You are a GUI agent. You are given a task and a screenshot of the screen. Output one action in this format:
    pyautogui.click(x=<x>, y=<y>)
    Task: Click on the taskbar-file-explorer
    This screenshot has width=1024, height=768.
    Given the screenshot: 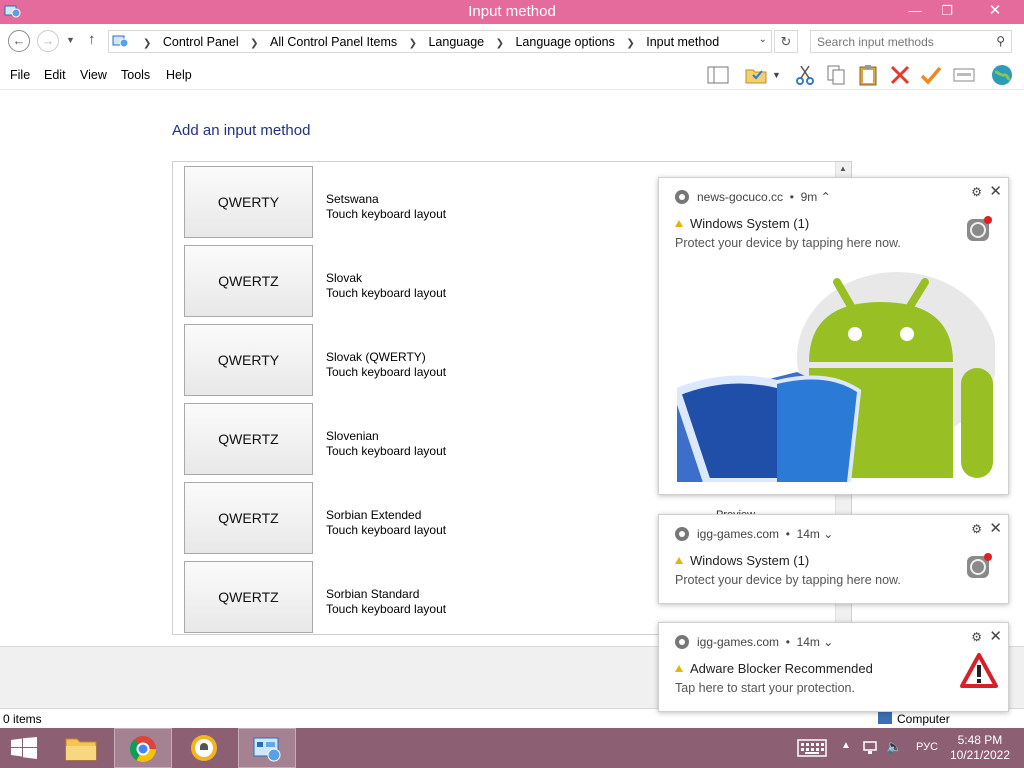 What is the action you would take?
    pyautogui.click(x=81, y=748)
    